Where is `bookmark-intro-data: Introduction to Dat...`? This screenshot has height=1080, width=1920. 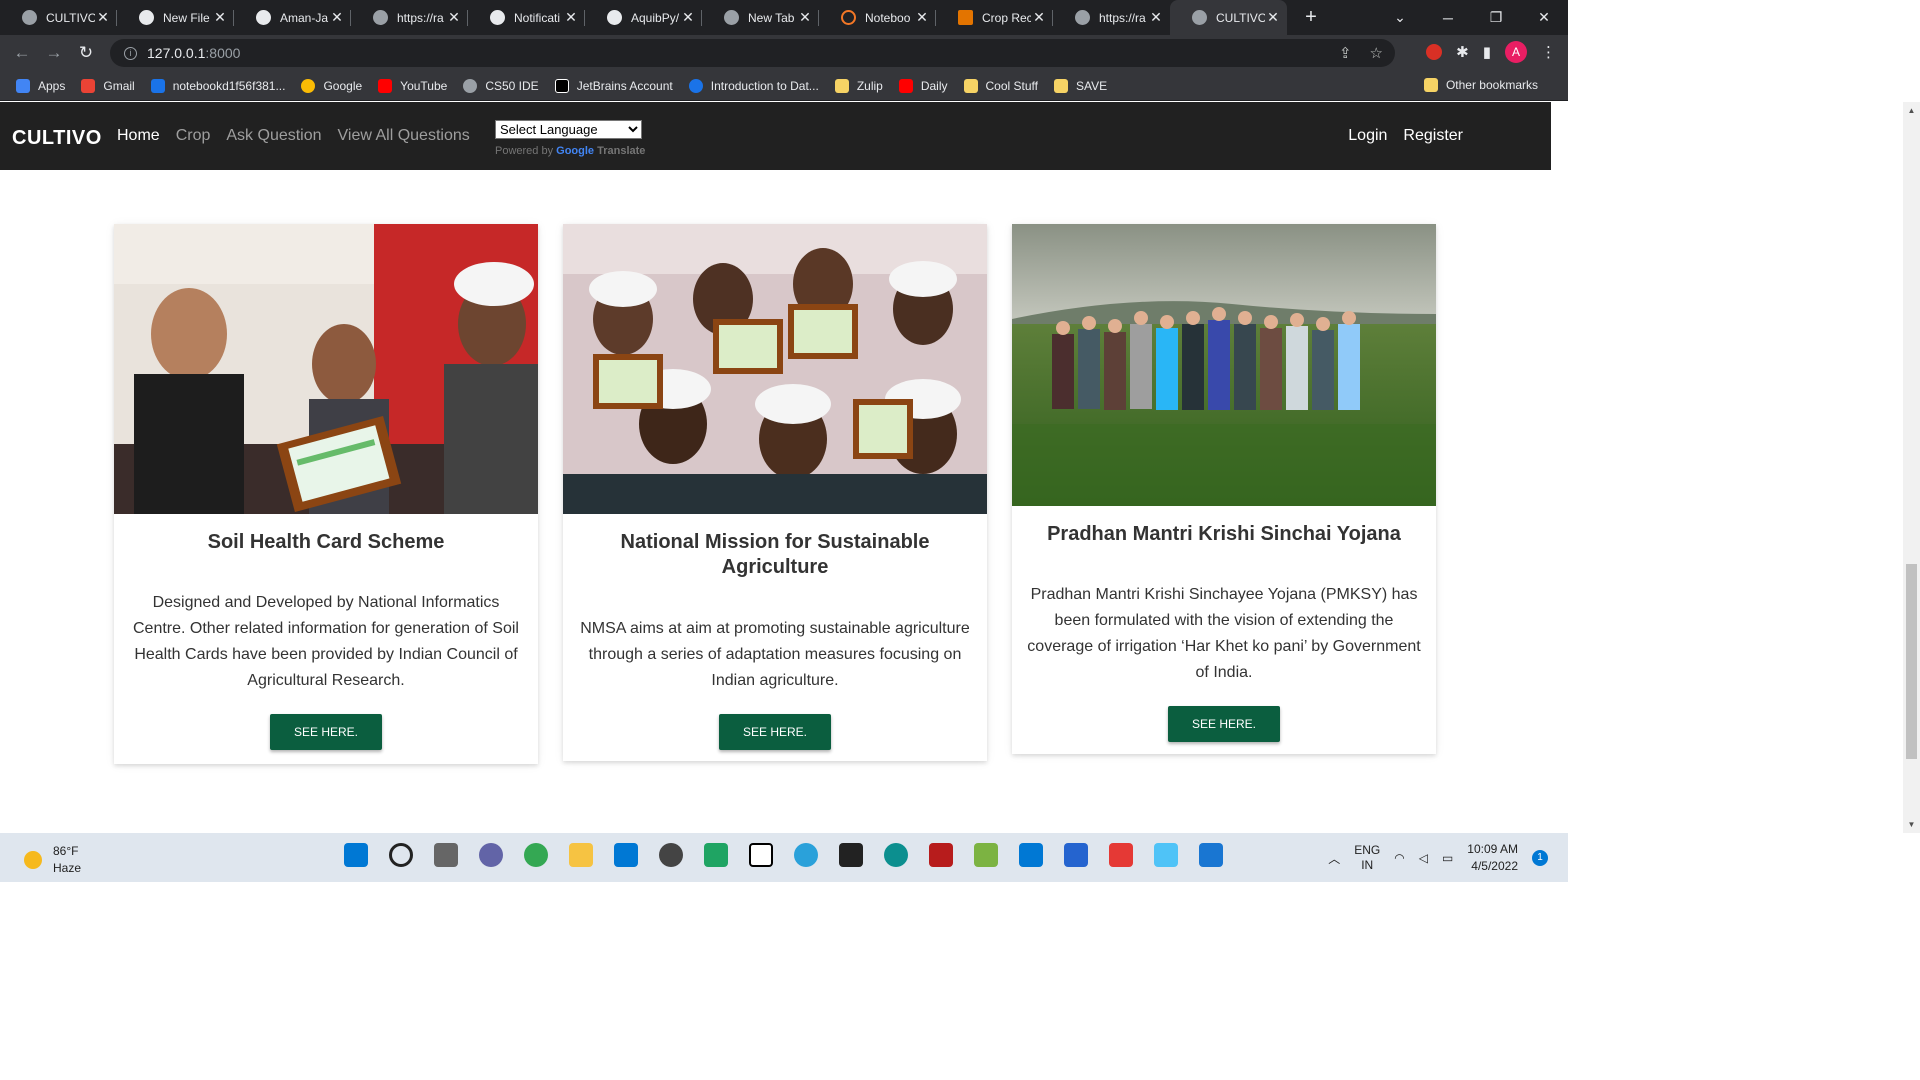 bookmark-intro-data: Introduction to Dat... is located at coordinates (753, 85).